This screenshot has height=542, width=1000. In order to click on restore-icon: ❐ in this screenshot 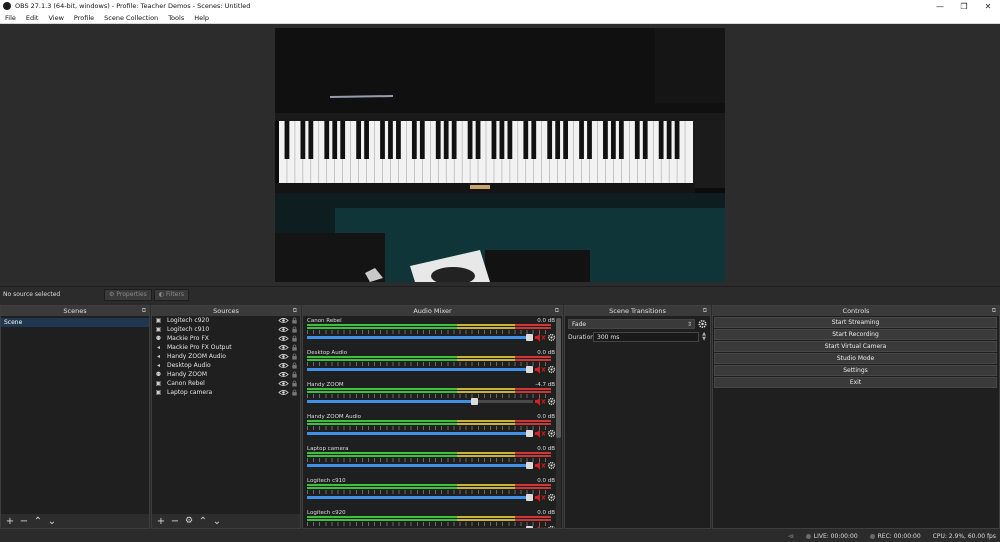, I will do `click(964, 6)`.